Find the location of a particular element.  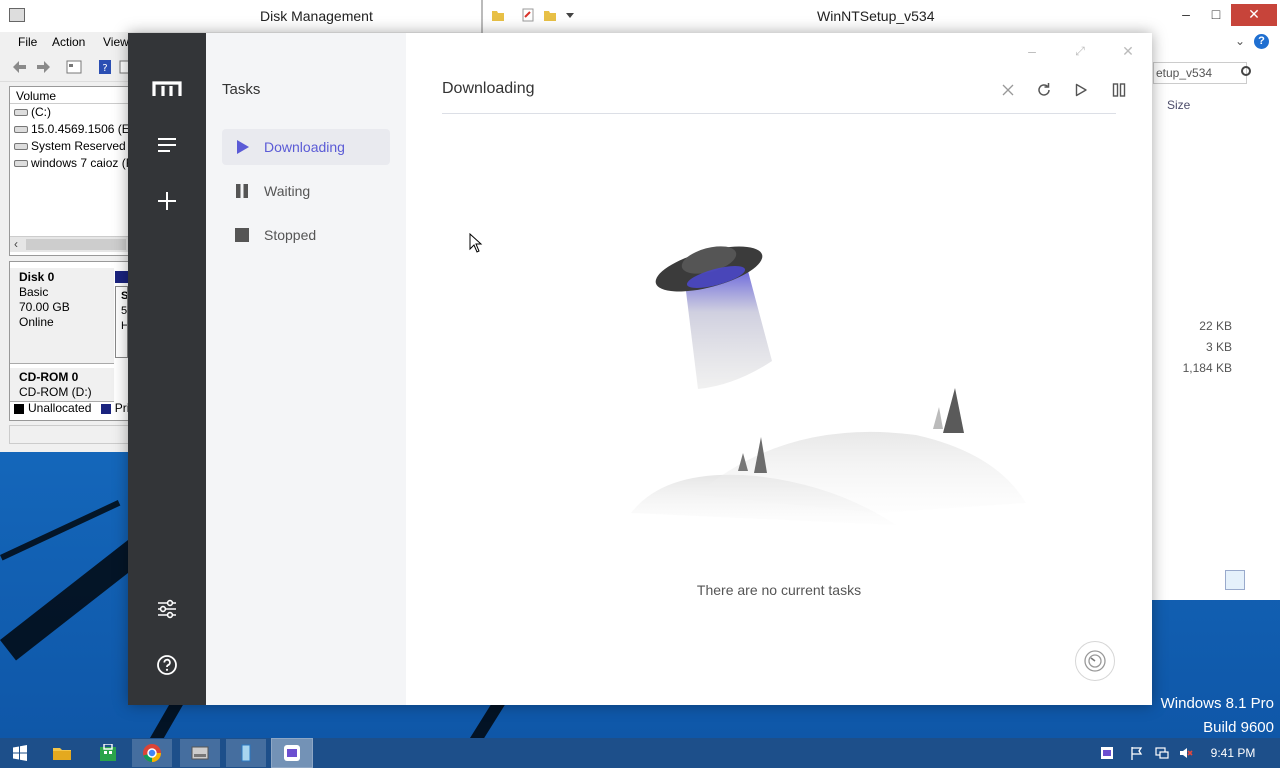

chrome-icon is located at coordinates (152, 753).